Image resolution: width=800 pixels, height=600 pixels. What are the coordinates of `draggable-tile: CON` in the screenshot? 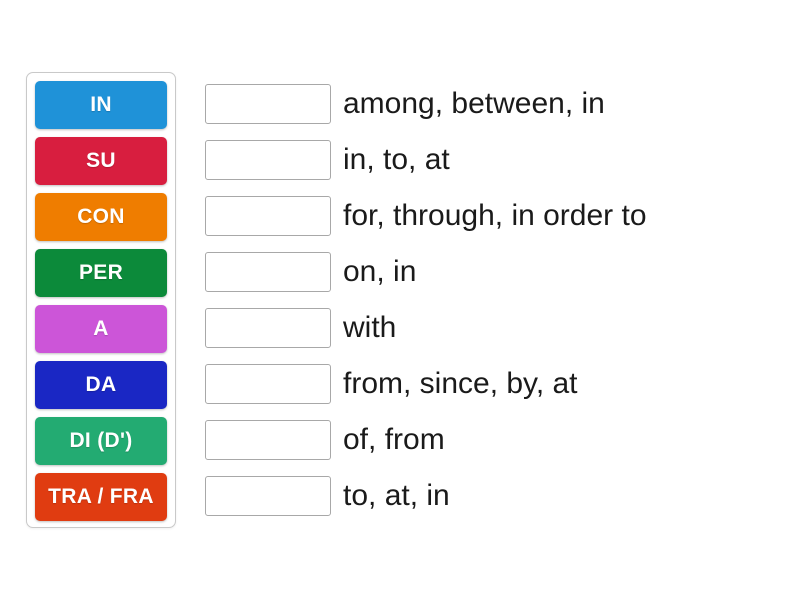 It's located at (101, 217).